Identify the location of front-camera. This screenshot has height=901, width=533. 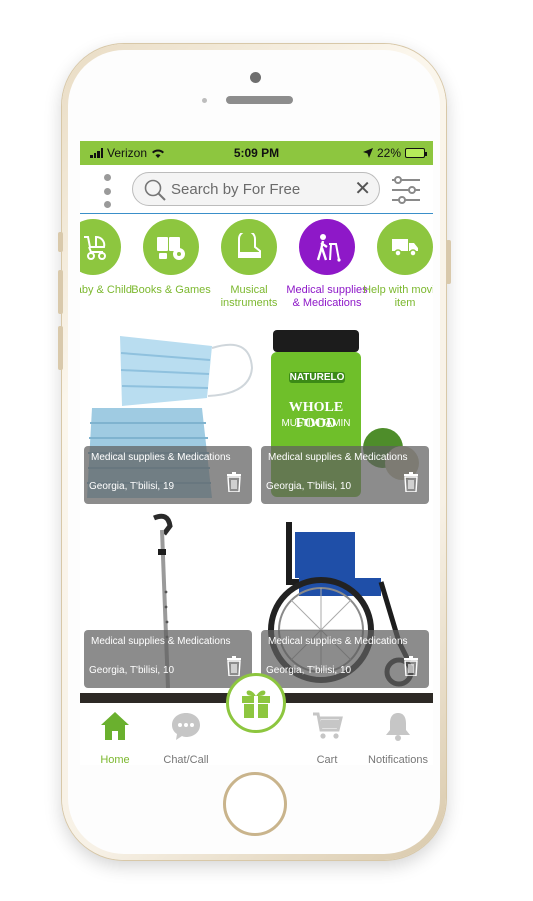
(255, 77).